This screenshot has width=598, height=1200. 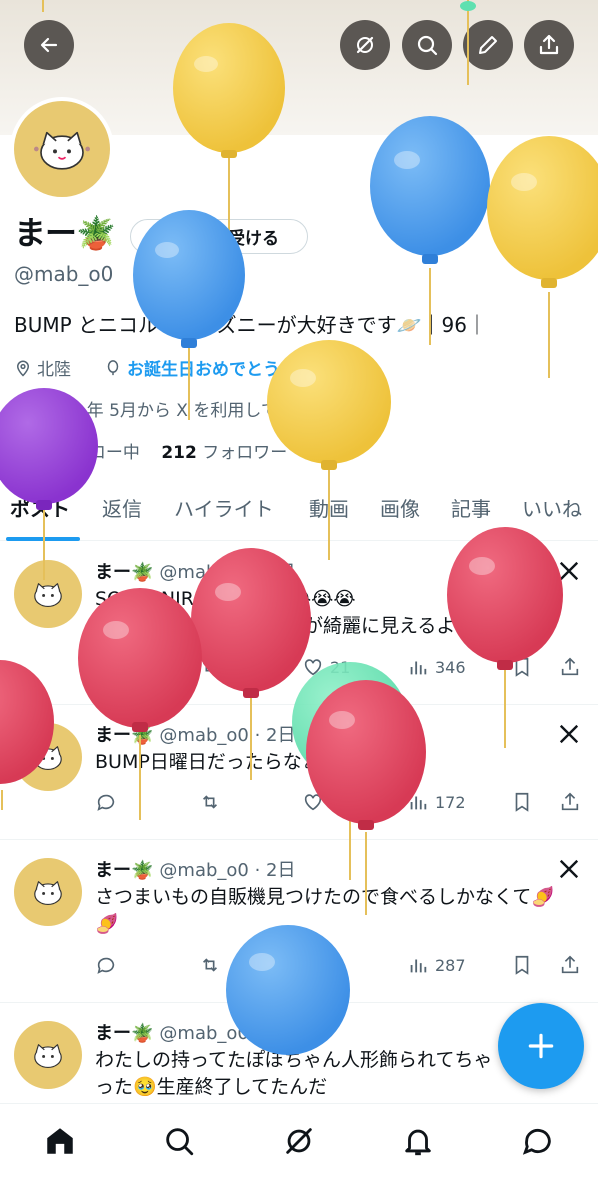 I want to click on verified-badge-icon, so click(x=159, y=236).